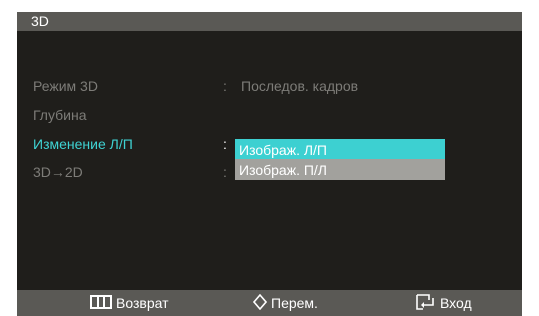 Image resolution: width=539 pixels, height=316 pixels. I want to click on menu-item-3d-mode: Режим 3D, so click(65, 86).